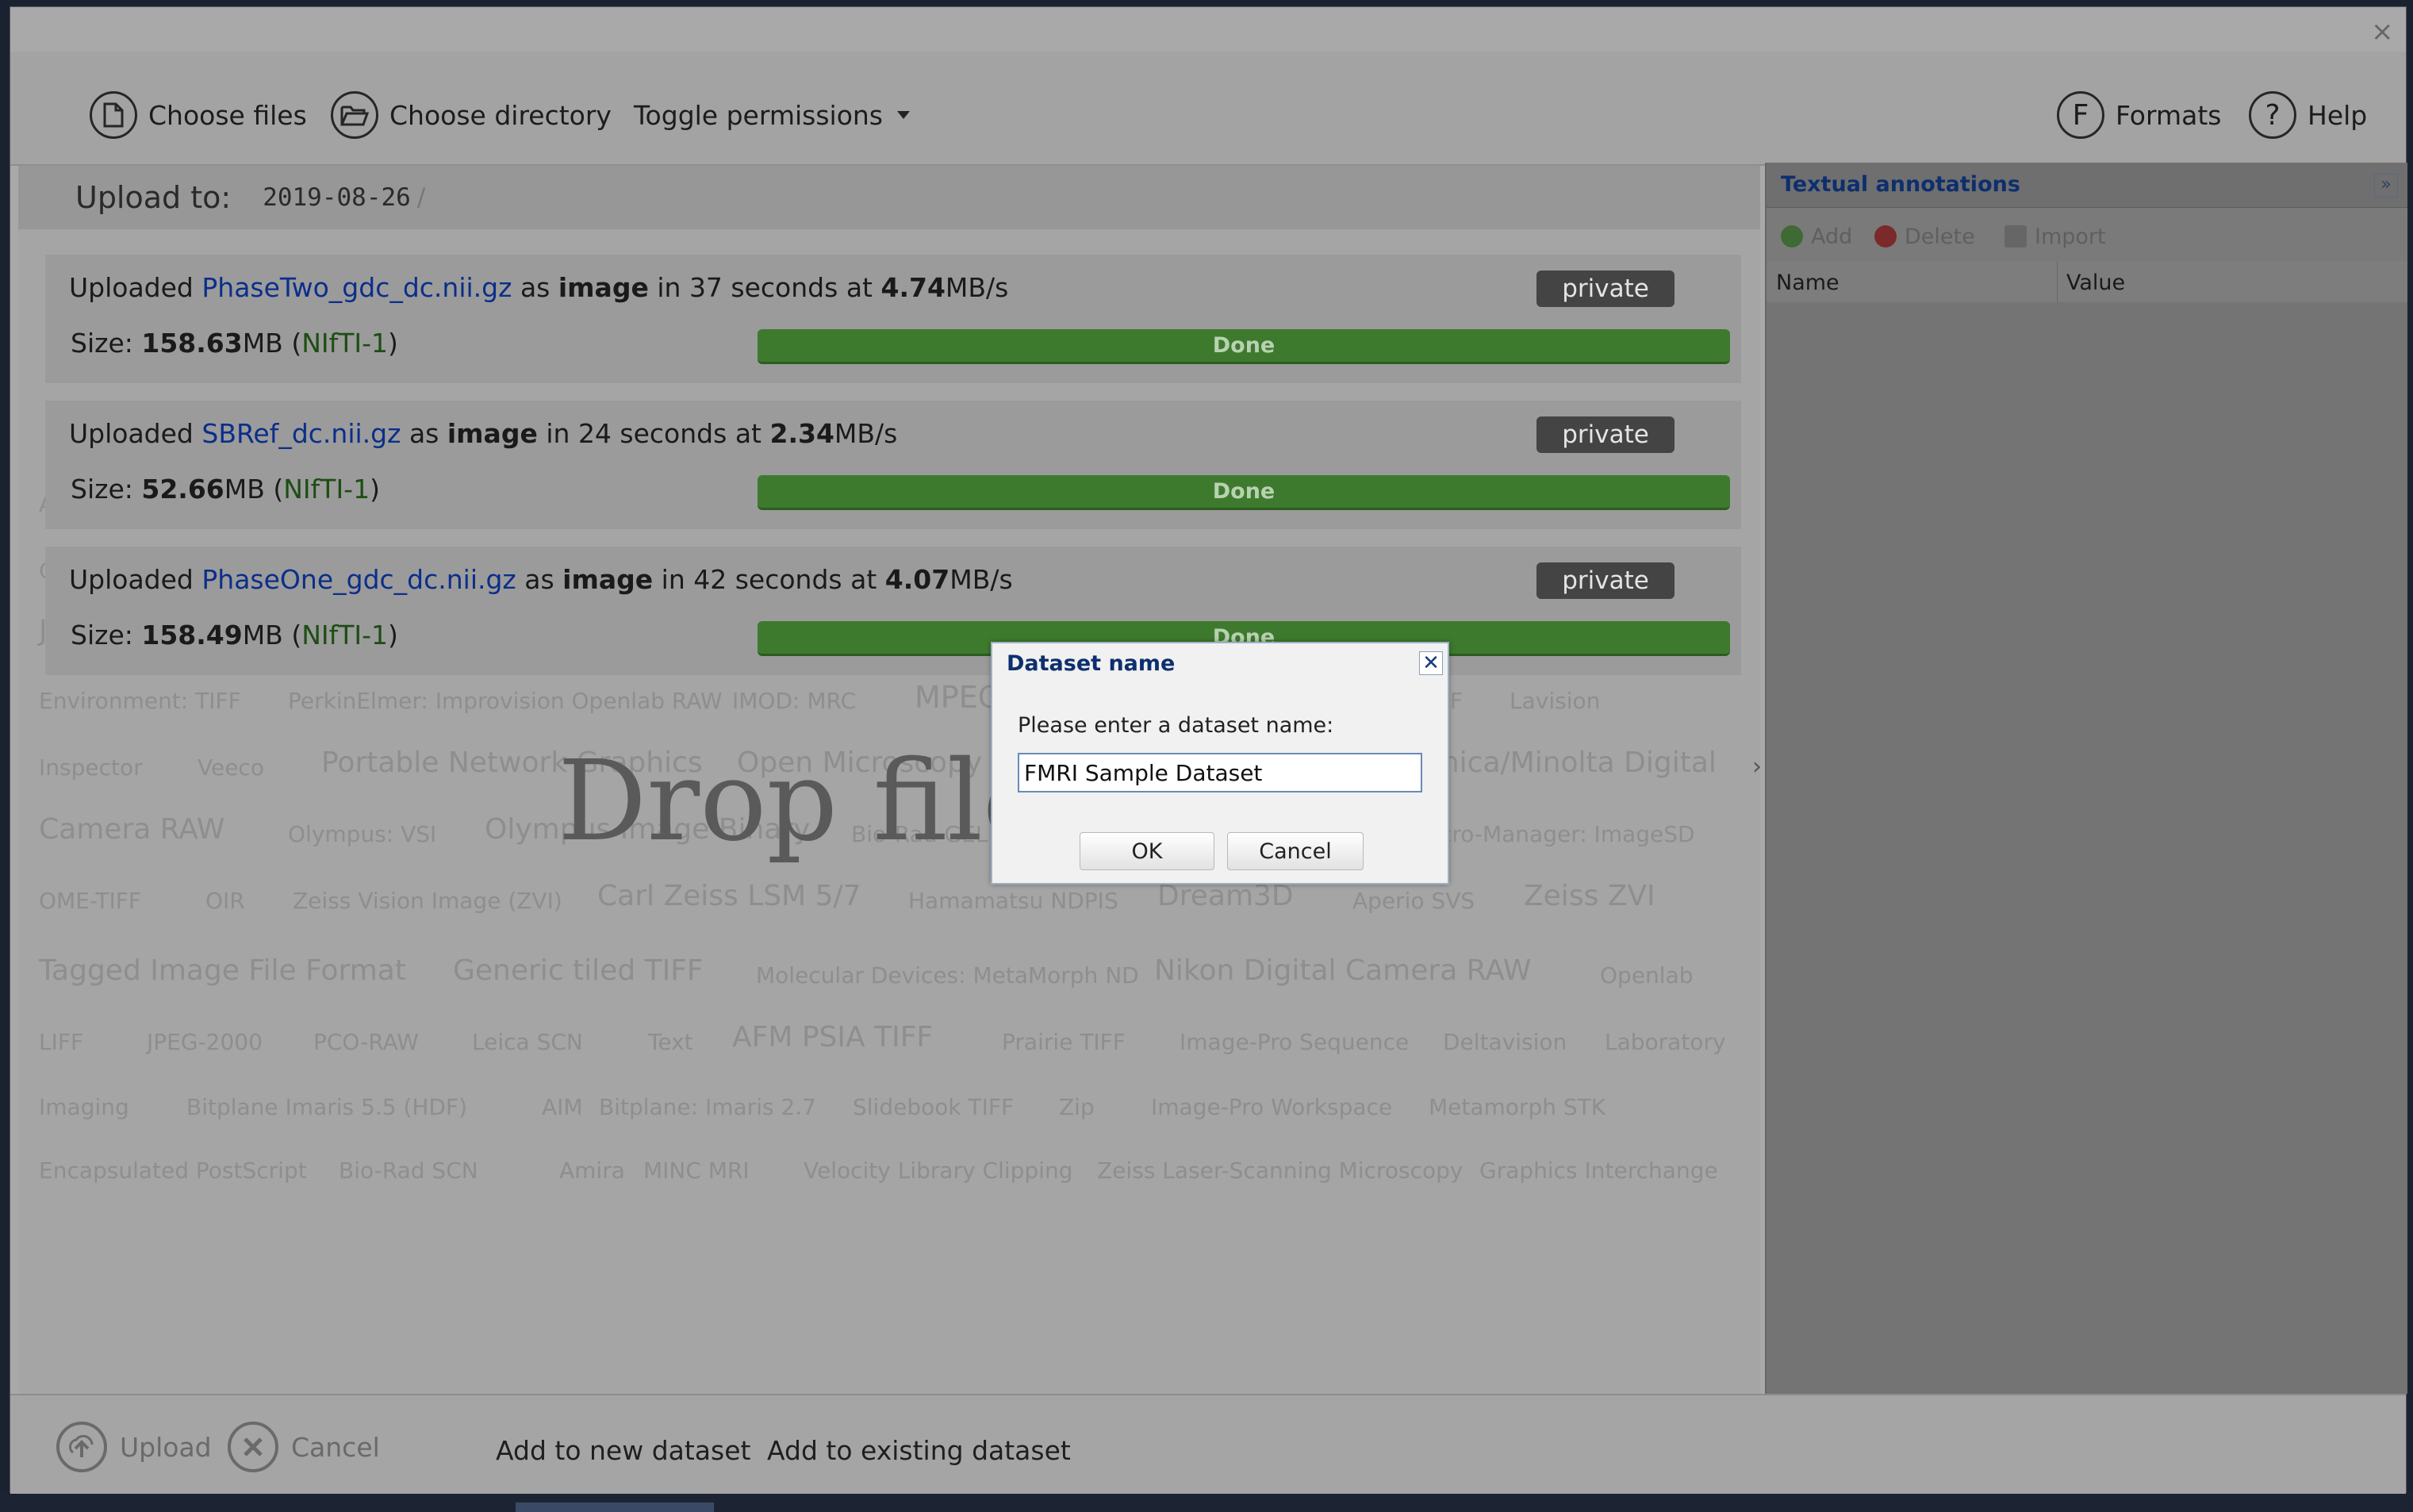 The width and height of the screenshot is (2413, 1512). I want to click on choose-files-button: Choose files, so click(198, 115).